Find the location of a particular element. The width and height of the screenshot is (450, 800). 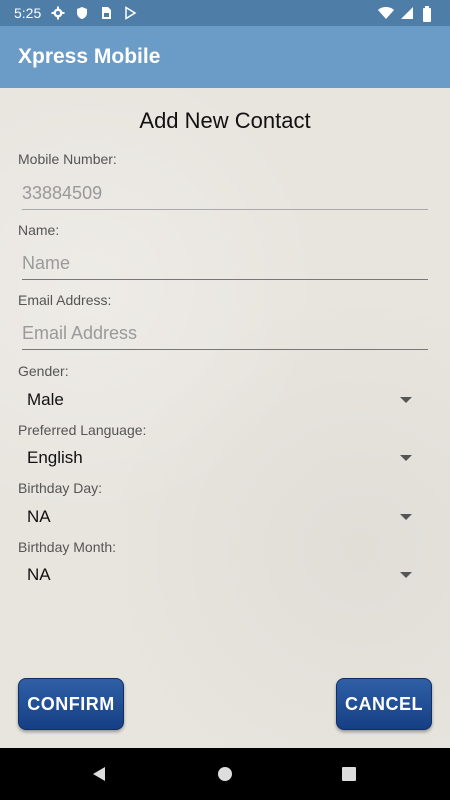

name-field is located at coordinates (225, 264).